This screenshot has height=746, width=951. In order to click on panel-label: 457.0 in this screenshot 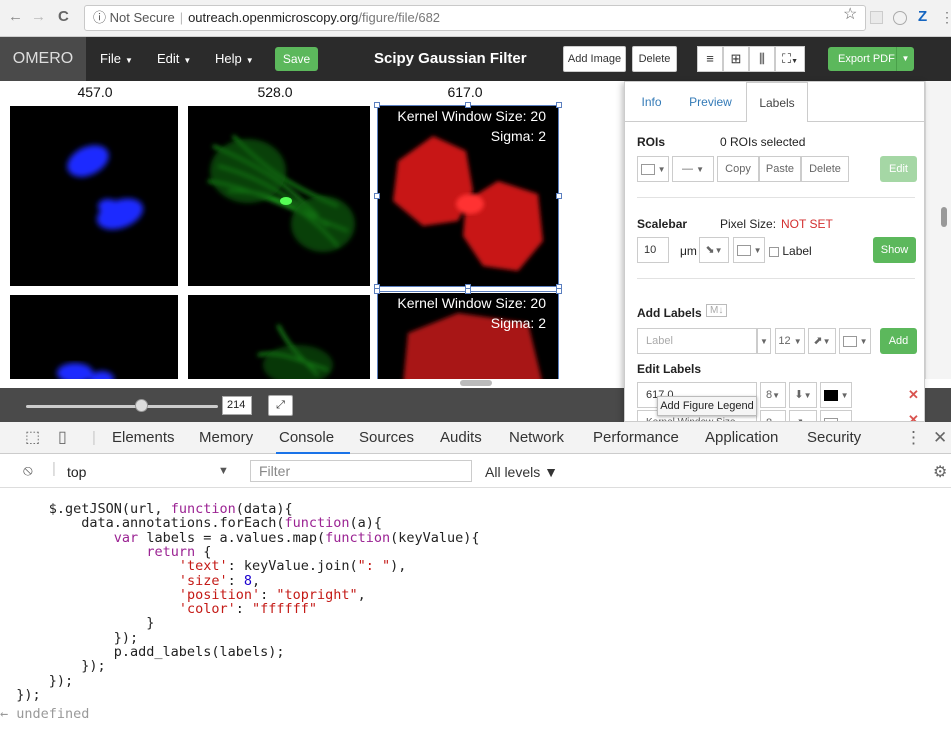, I will do `click(95, 92)`.